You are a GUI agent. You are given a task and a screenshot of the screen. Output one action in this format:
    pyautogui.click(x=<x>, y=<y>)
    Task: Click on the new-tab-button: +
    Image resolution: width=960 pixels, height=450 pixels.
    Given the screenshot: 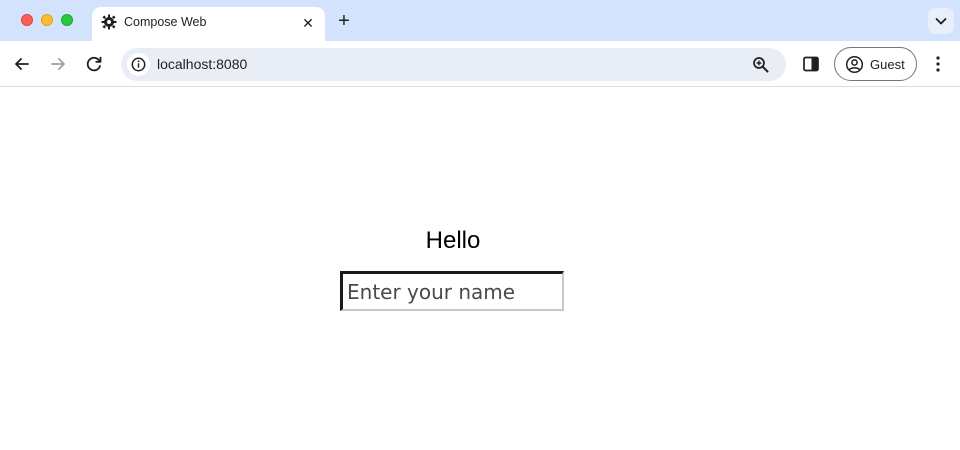 What is the action you would take?
    pyautogui.click(x=344, y=22)
    